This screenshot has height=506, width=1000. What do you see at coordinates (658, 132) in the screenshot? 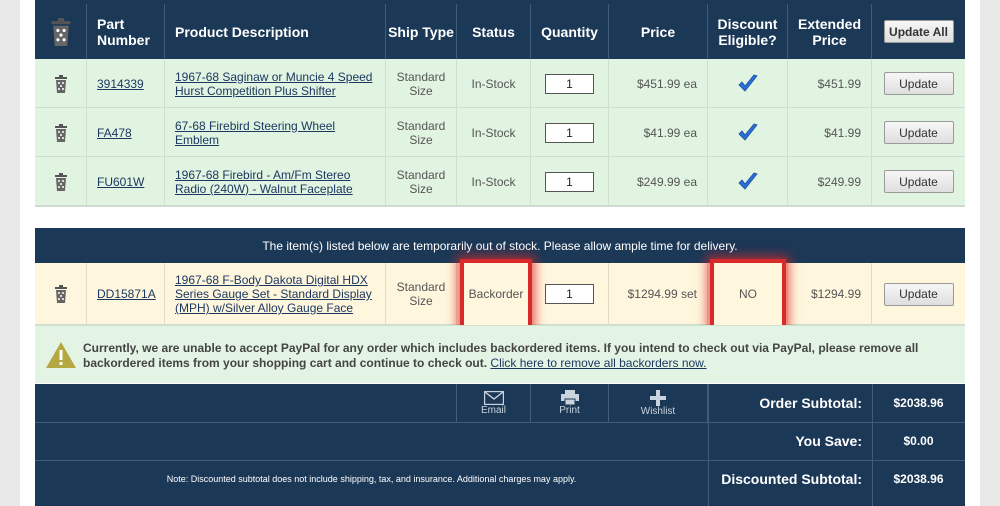
I see `price-cell: $41.99 ea` at bounding box center [658, 132].